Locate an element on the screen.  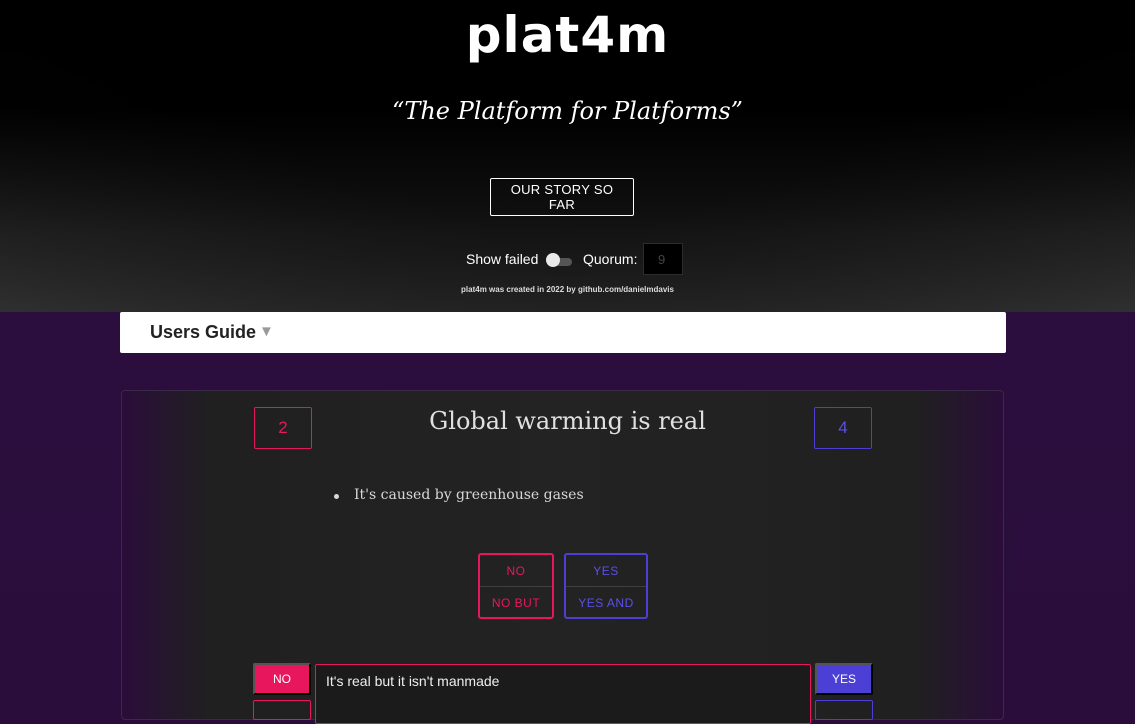
caret-down-icon: ▼ is located at coordinates (266, 331).